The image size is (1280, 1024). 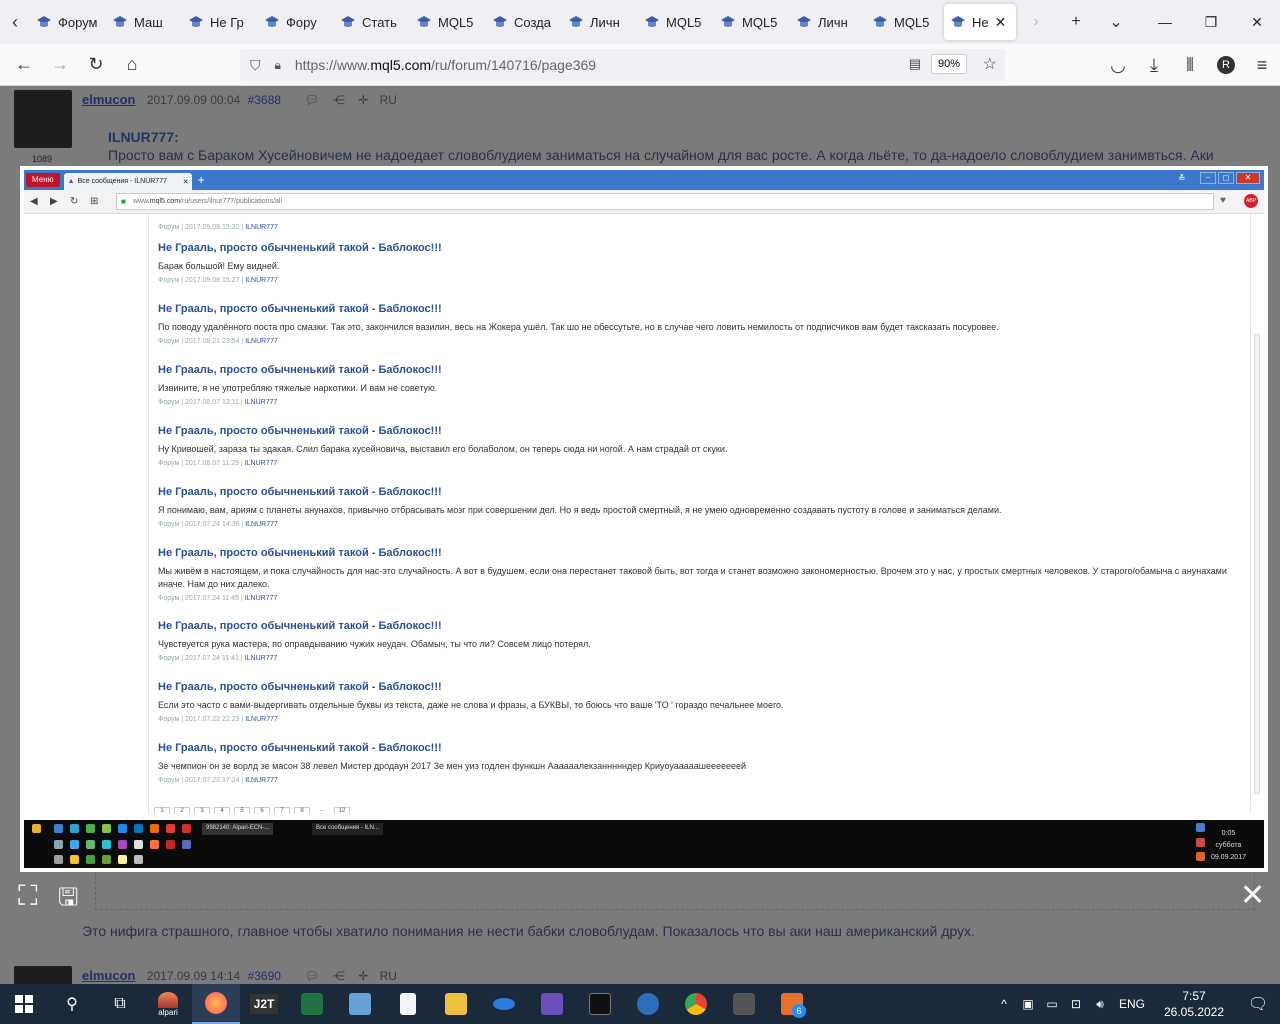 I want to click on reader-view-icon: ▤, so click(x=915, y=64).